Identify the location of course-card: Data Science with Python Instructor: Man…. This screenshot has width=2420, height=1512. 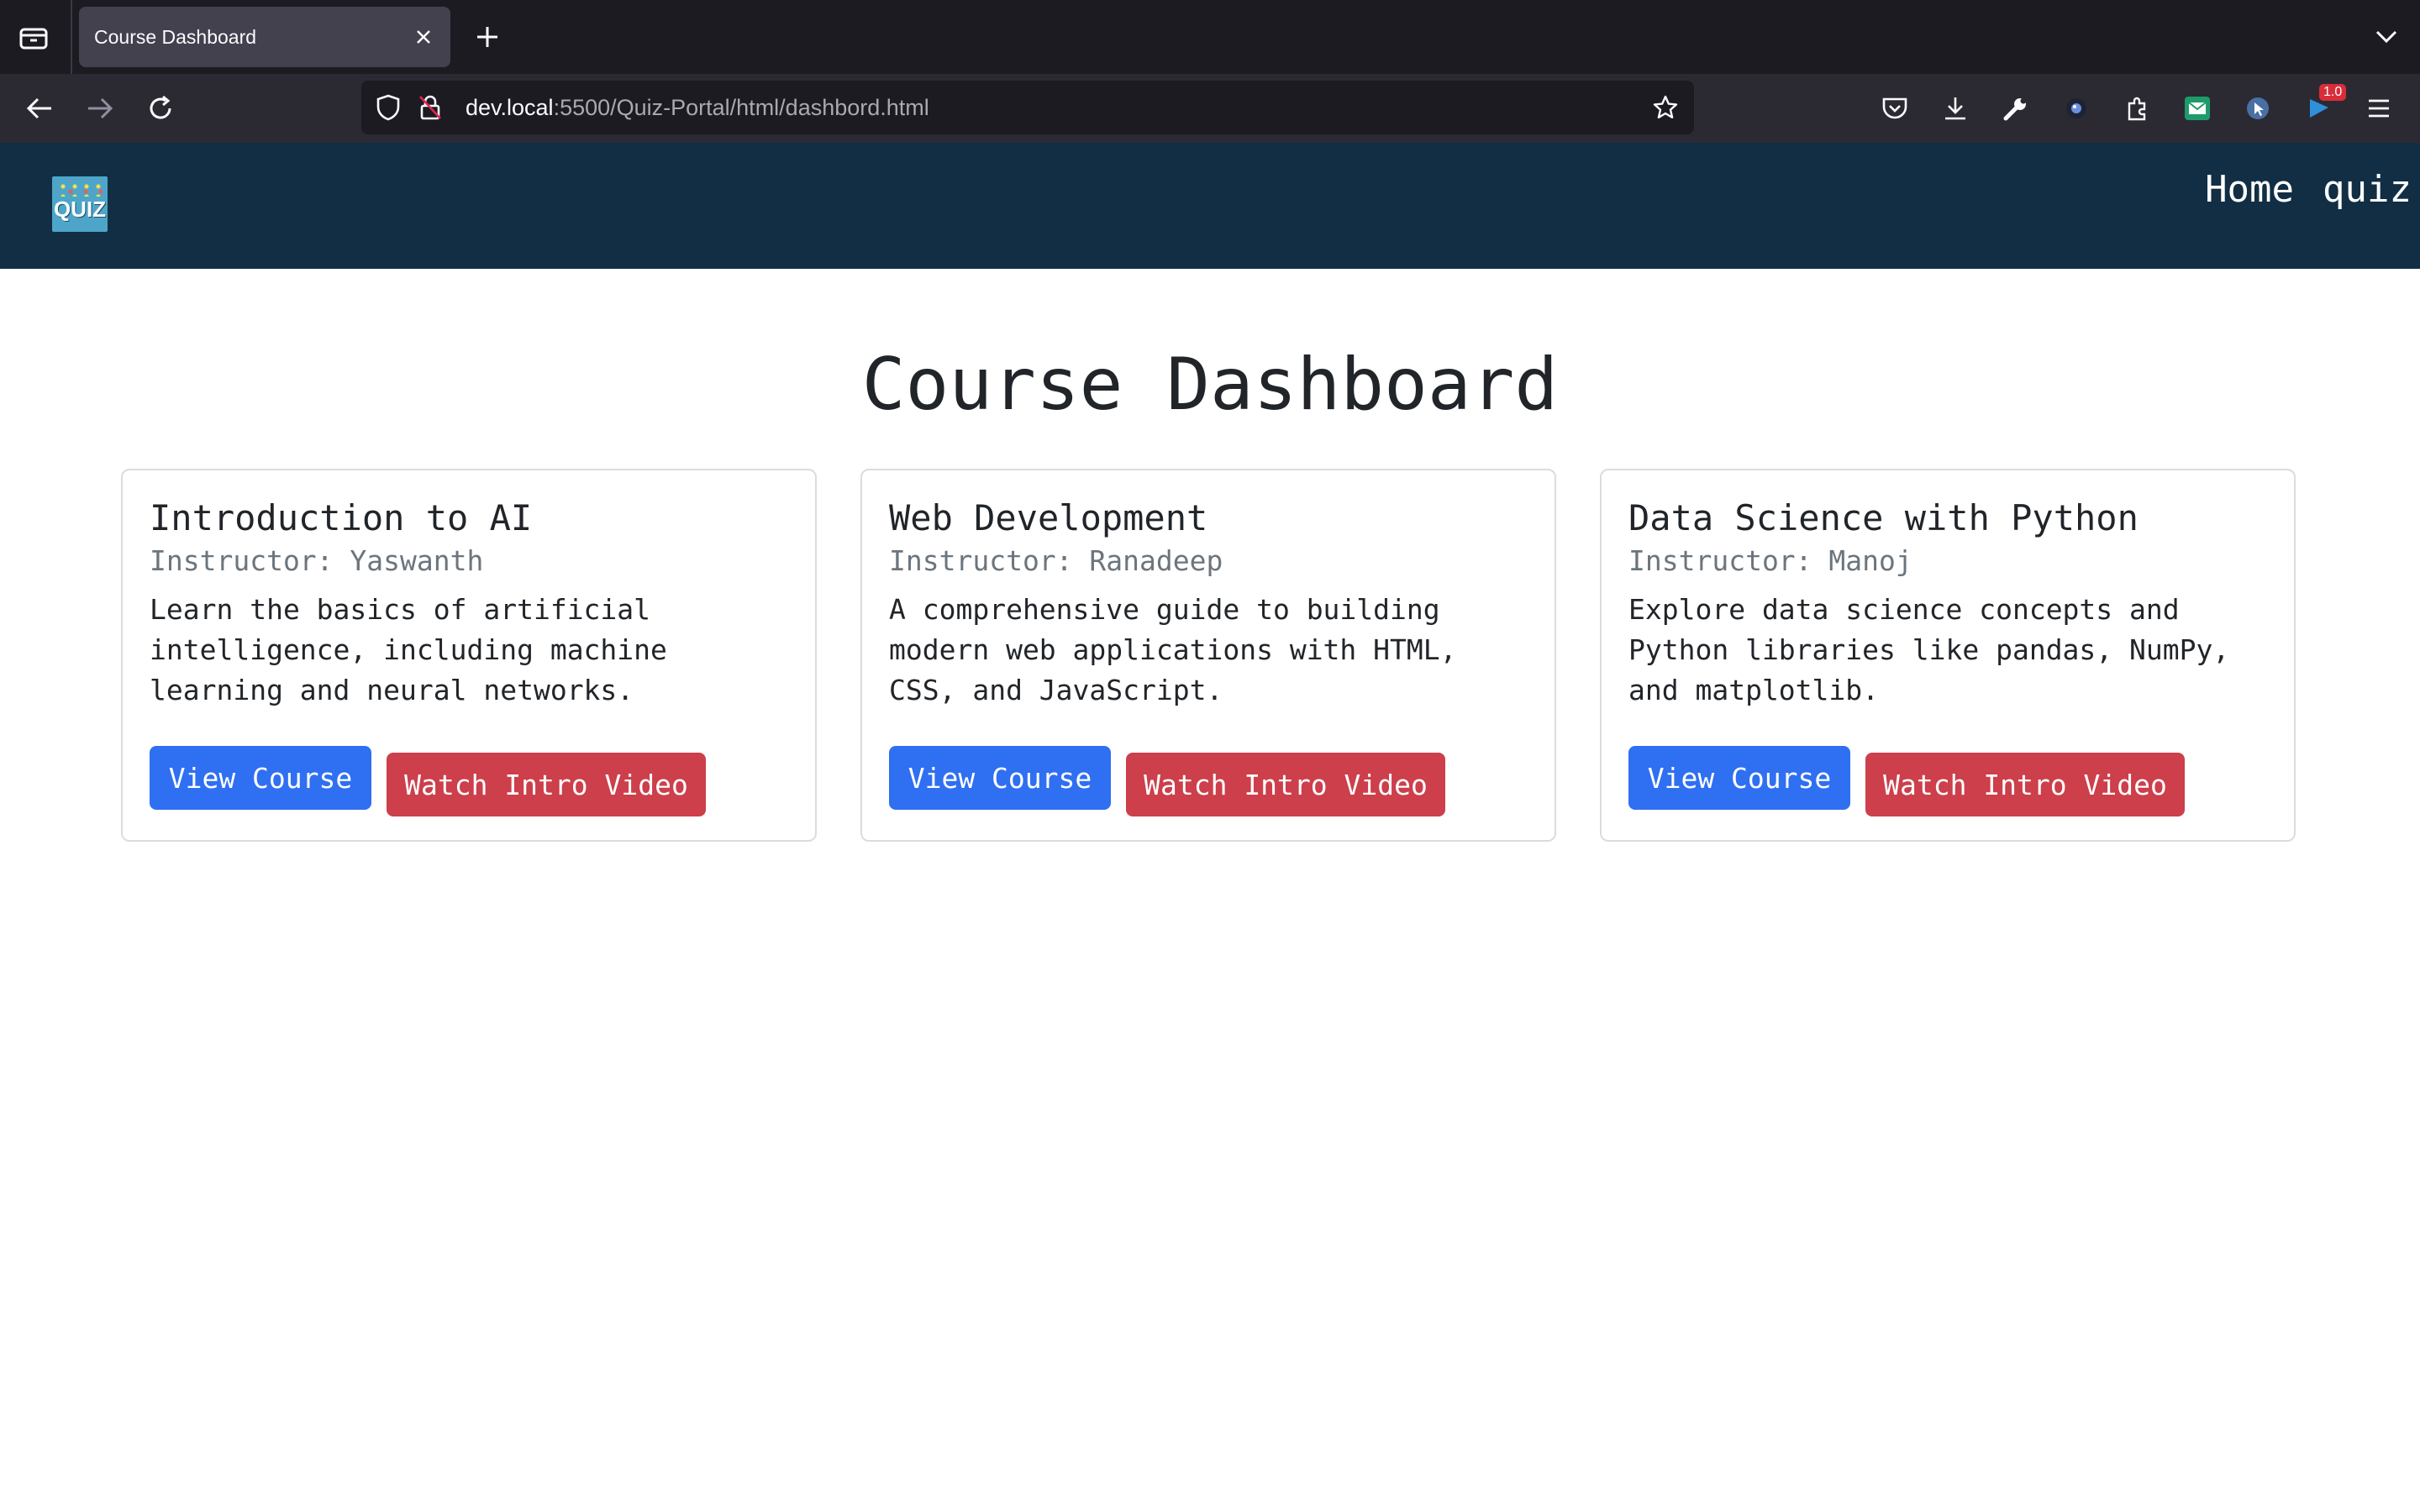
(1948, 655).